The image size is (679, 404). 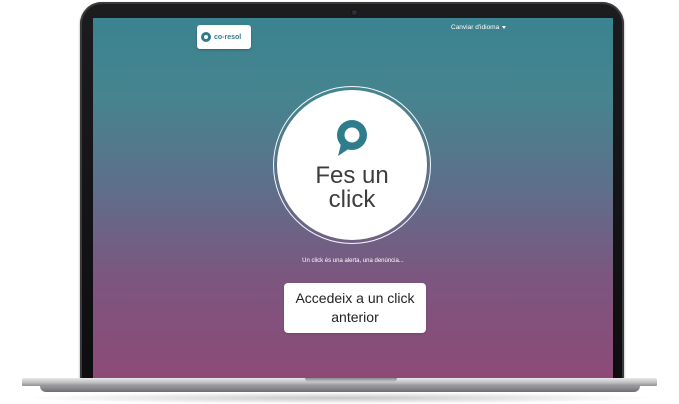 What do you see at coordinates (504, 27) in the screenshot?
I see `caret-down-icon` at bounding box center [504, 27].